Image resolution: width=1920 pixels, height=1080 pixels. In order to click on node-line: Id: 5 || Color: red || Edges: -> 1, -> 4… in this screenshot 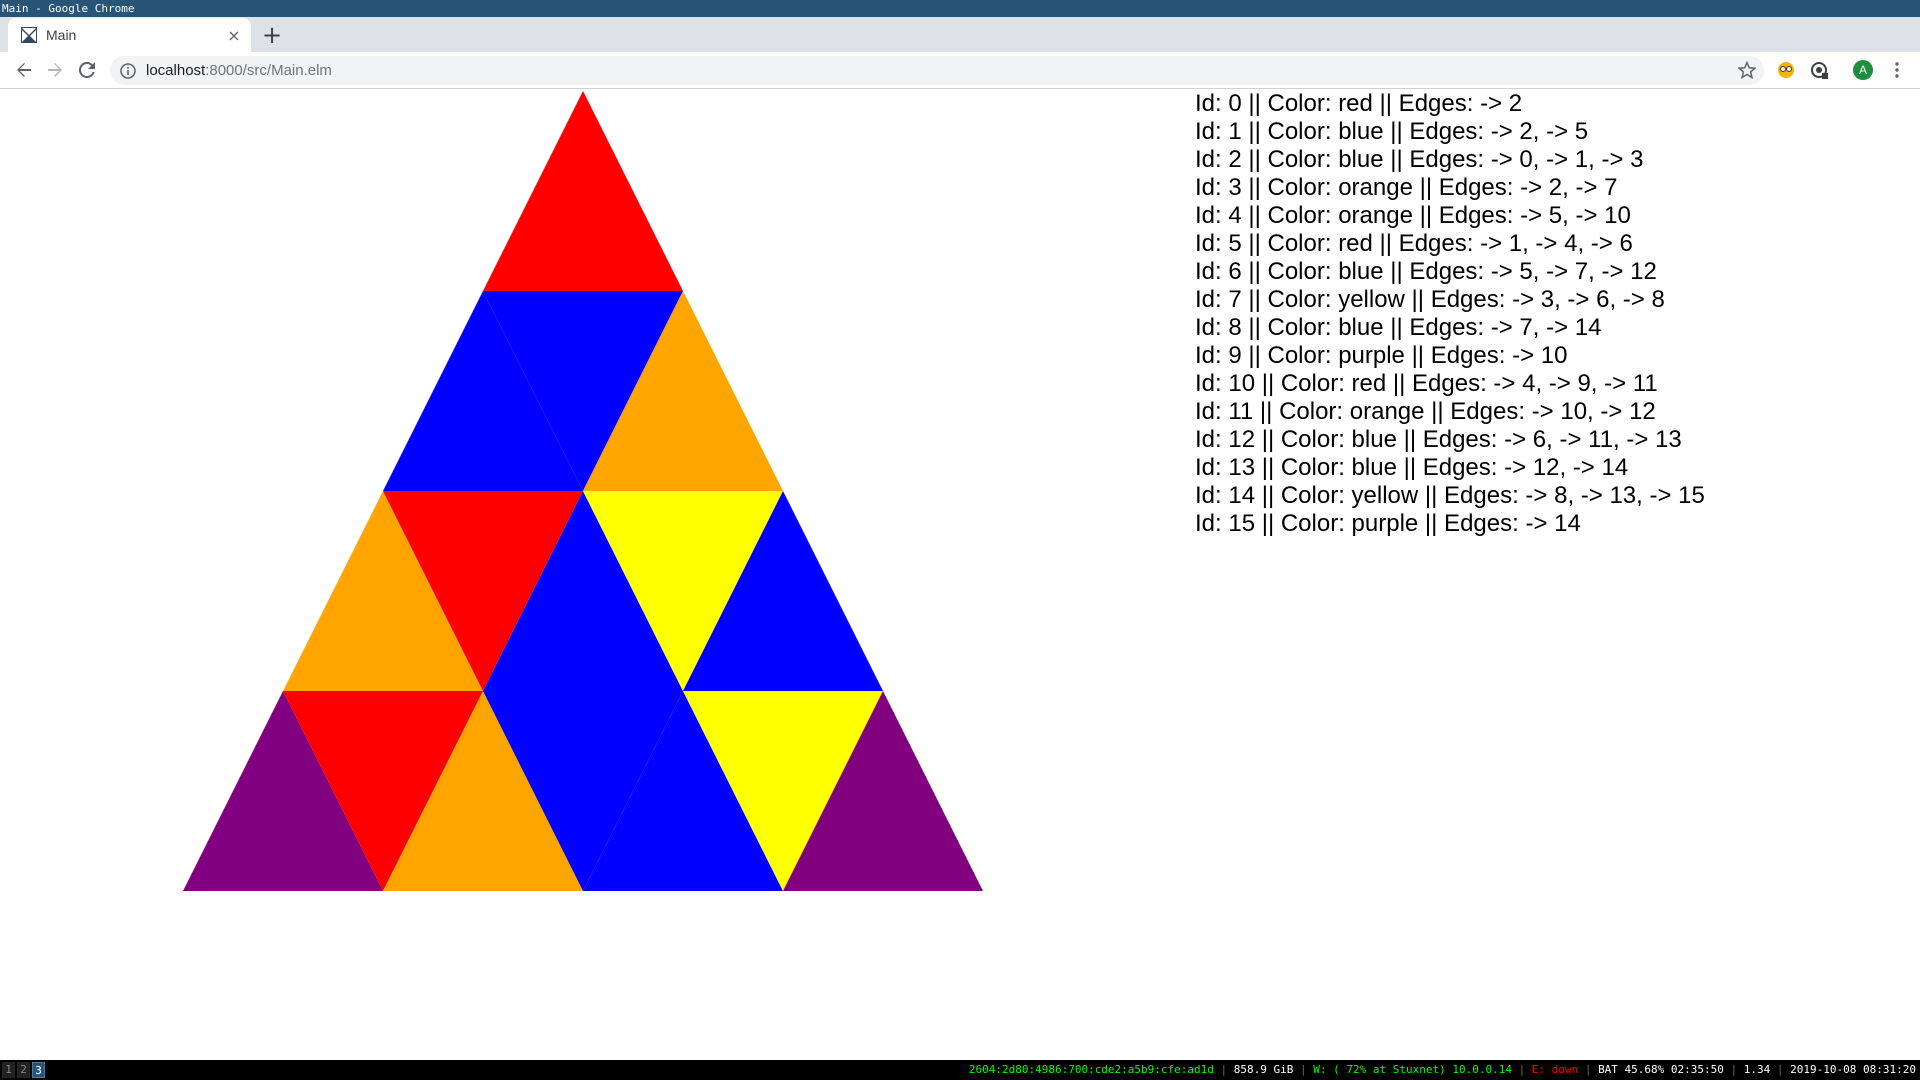, I will do `click(1414, 243)`.